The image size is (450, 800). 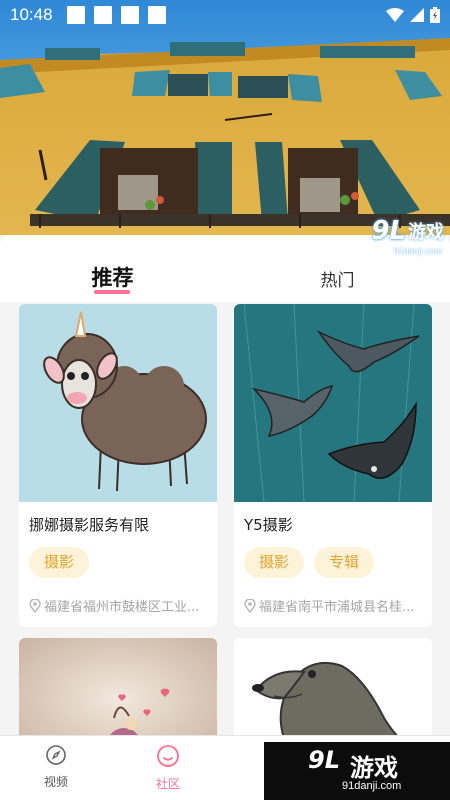 What do you see at coordinates (118, 403) in the screenshot?
I see `sheep-illustration` at bounding box center [118, 403].